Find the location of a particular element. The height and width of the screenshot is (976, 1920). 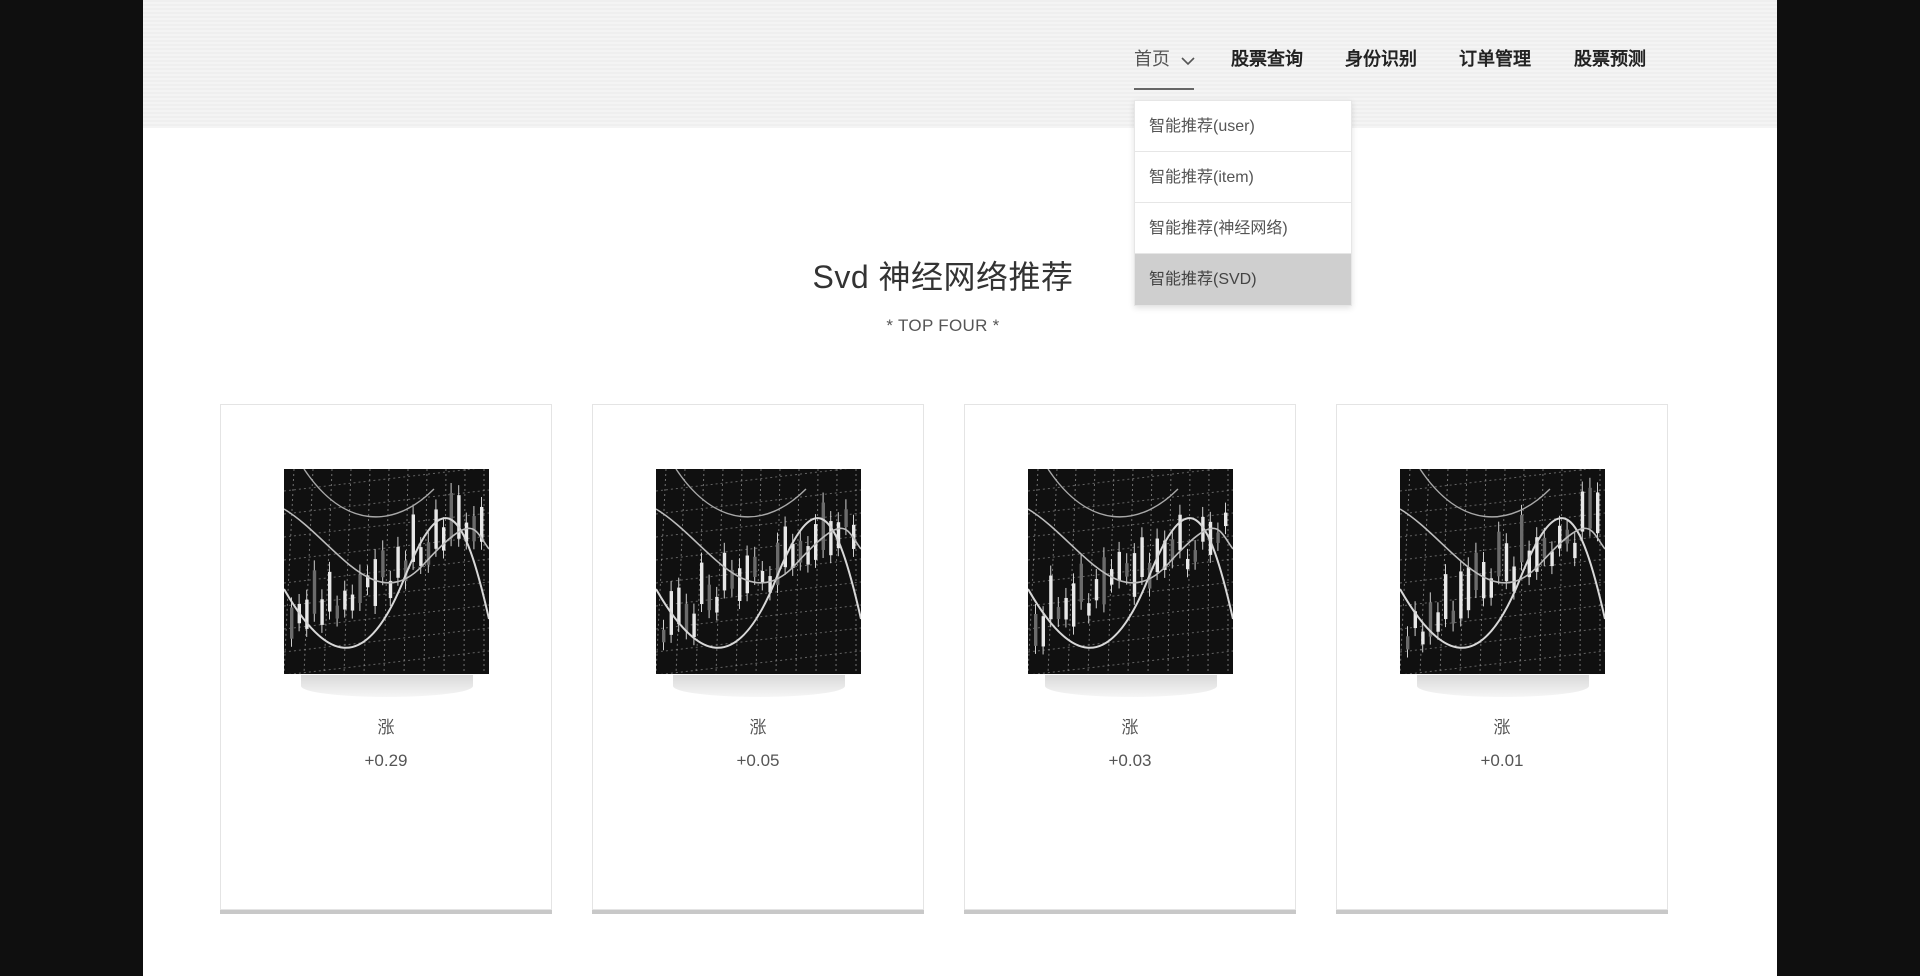

recommend-card: 涨 +0.03 is located at coordinates (1130, 657).